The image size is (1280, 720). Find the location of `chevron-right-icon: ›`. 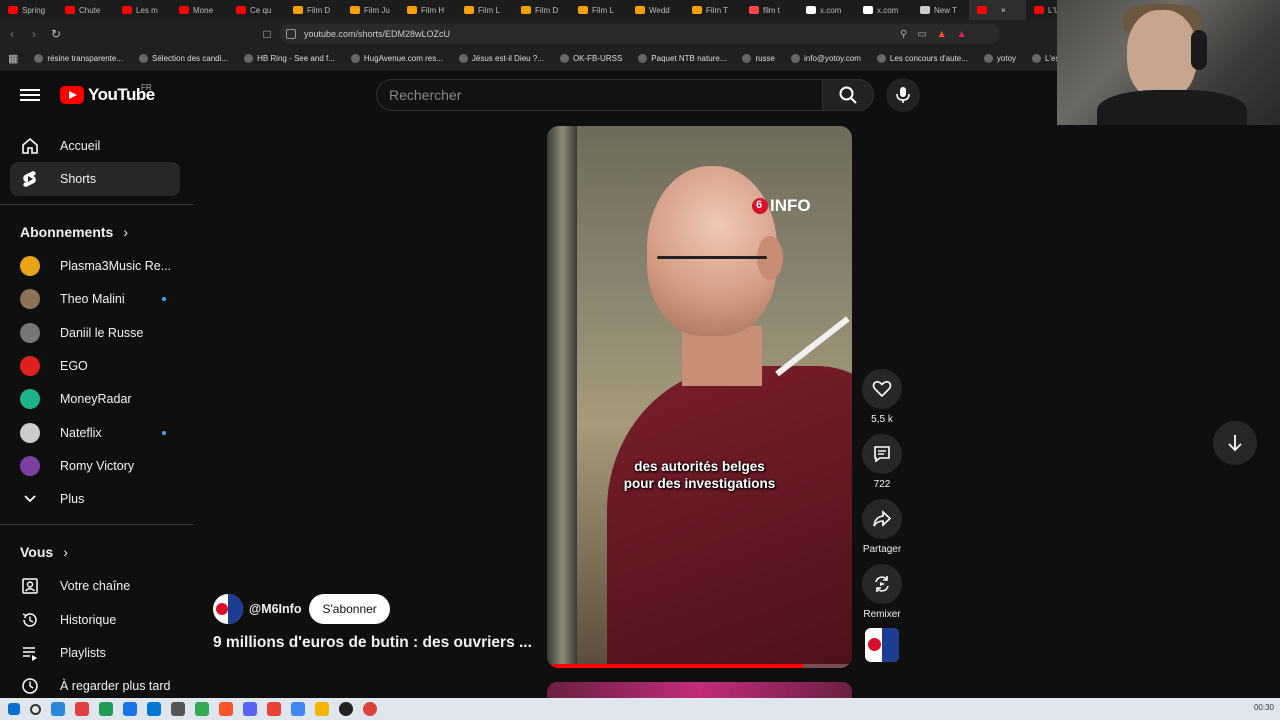

chevron-right-icon: › is located at coordinates (126, 232).